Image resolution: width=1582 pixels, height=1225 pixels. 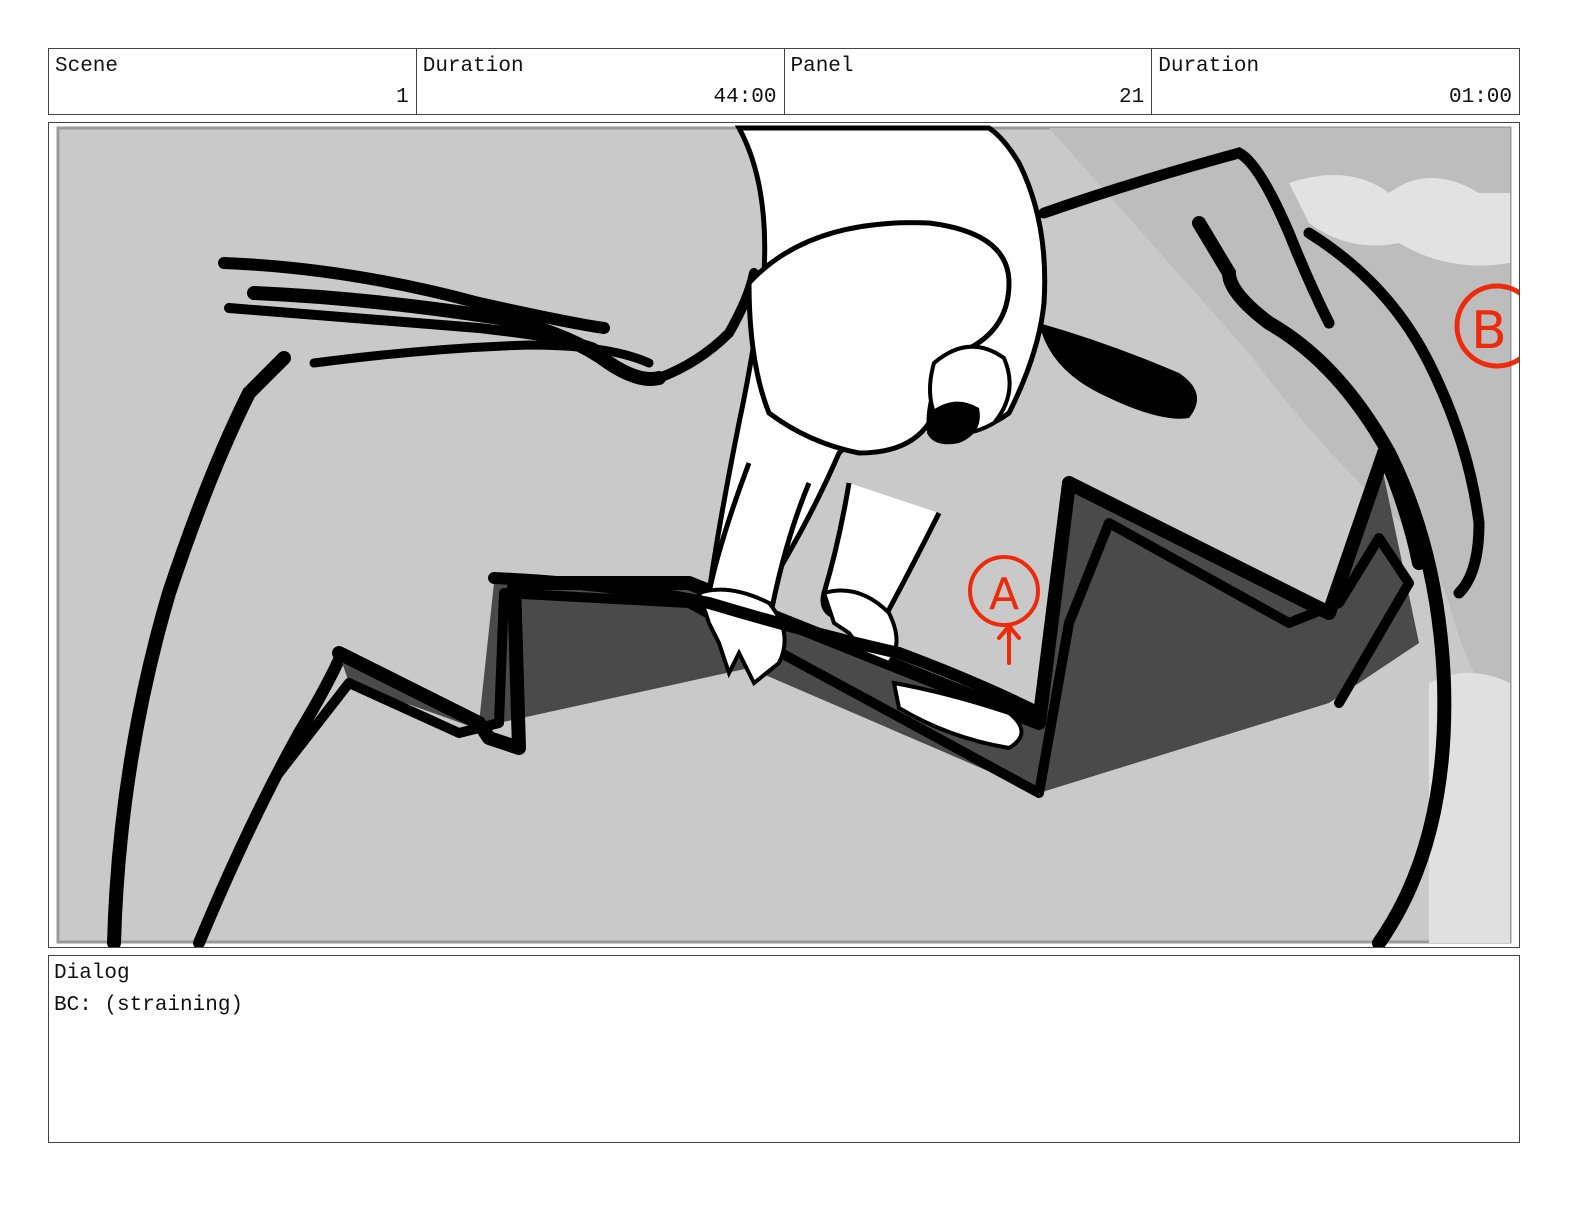 What do you see at coordinates (601, 81) in the screenshot?
I see `scene-duration-cell: Duration 44:00` at bounding box center [601, 81].